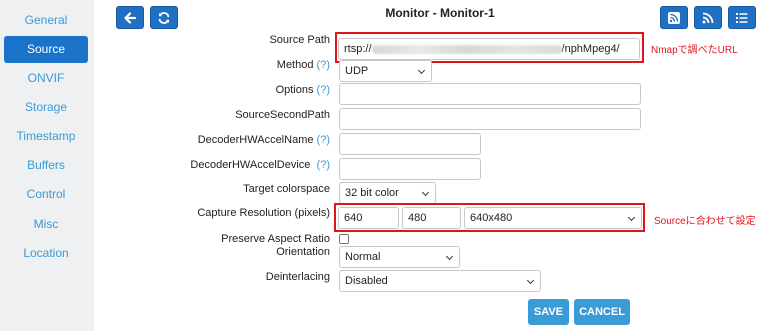  What do you see at coordinates (490, 119) in the screenshot?
I see `source-second-path-input` at bounding box center [490, 119].